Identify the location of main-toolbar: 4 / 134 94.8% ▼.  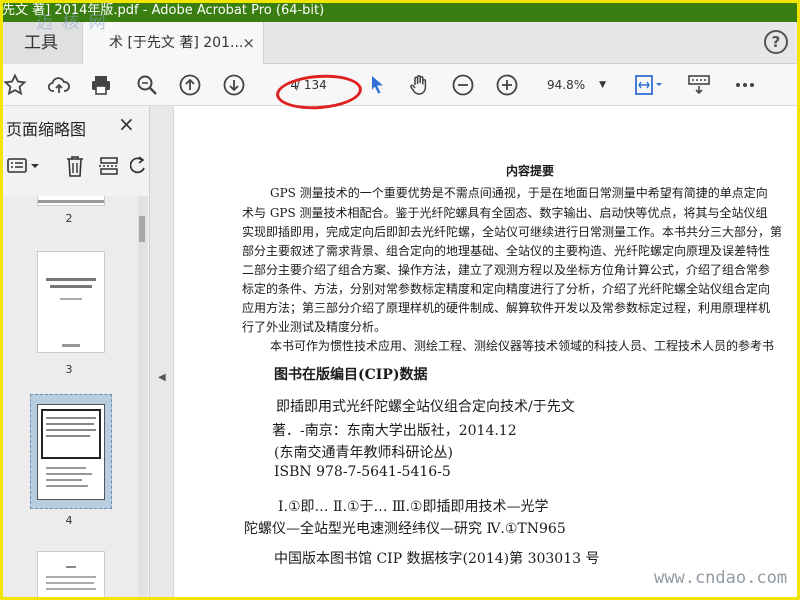
(400, 85).